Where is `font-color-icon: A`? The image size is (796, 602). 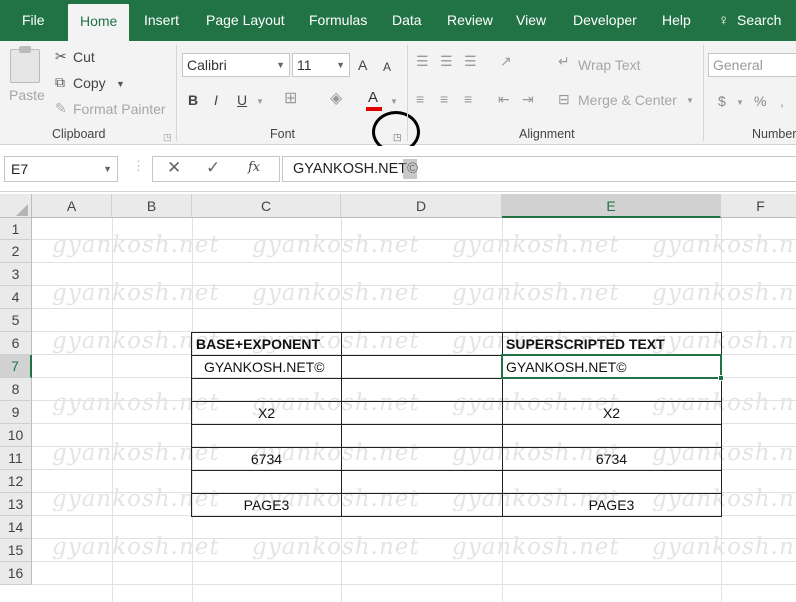 font-color-icon: A is located at coordinates (373, 98).